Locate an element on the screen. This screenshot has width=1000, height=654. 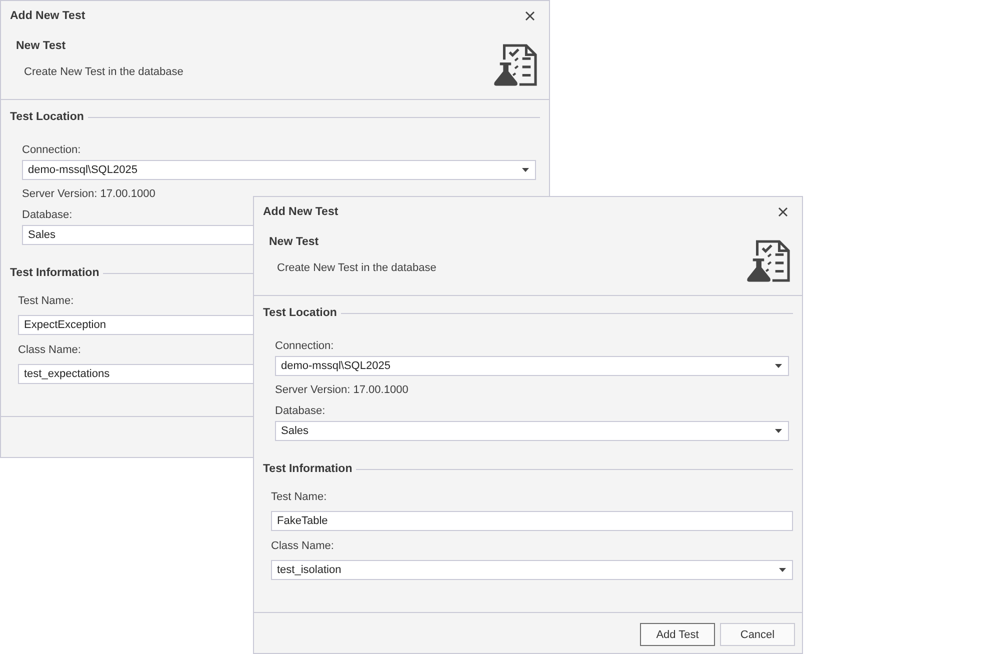
dropdown-field: Sales is located at coordinates (532, 431).